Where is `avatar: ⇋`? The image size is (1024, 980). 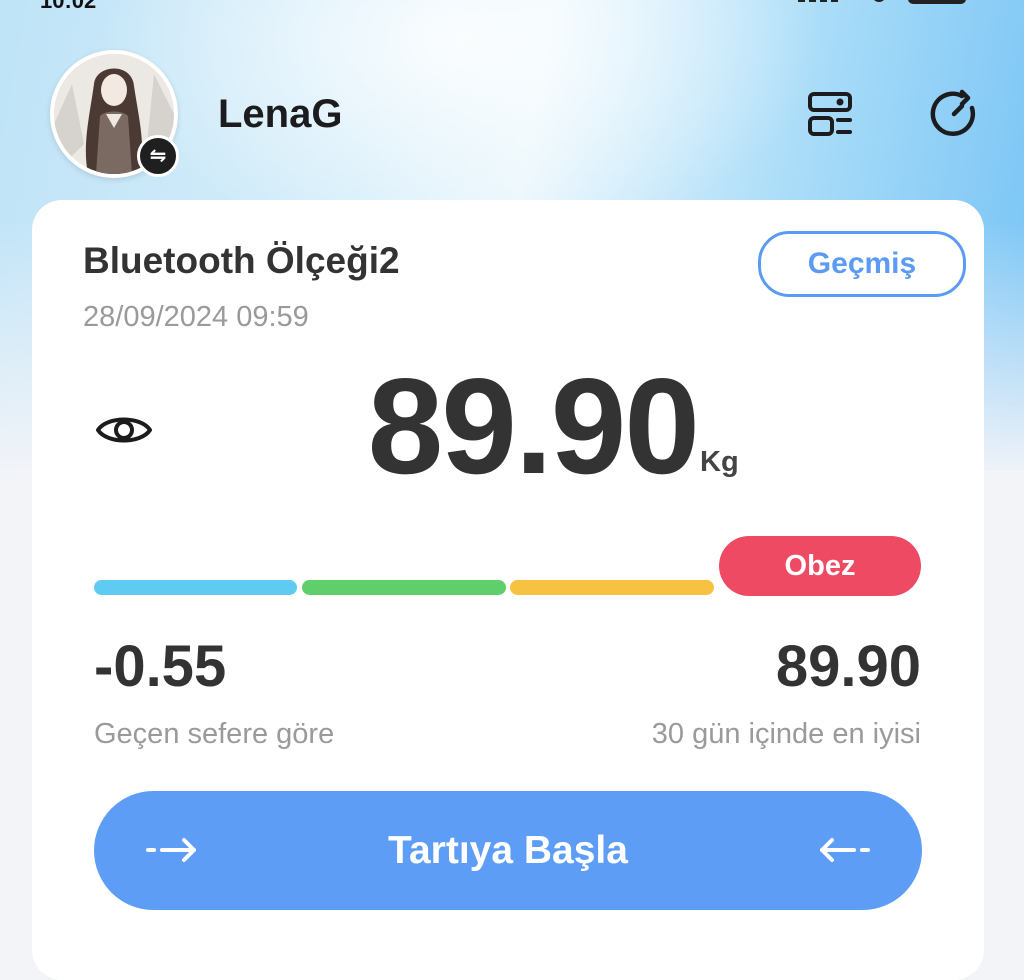 avatar: ⇋ is located at coordinates (114, 114).